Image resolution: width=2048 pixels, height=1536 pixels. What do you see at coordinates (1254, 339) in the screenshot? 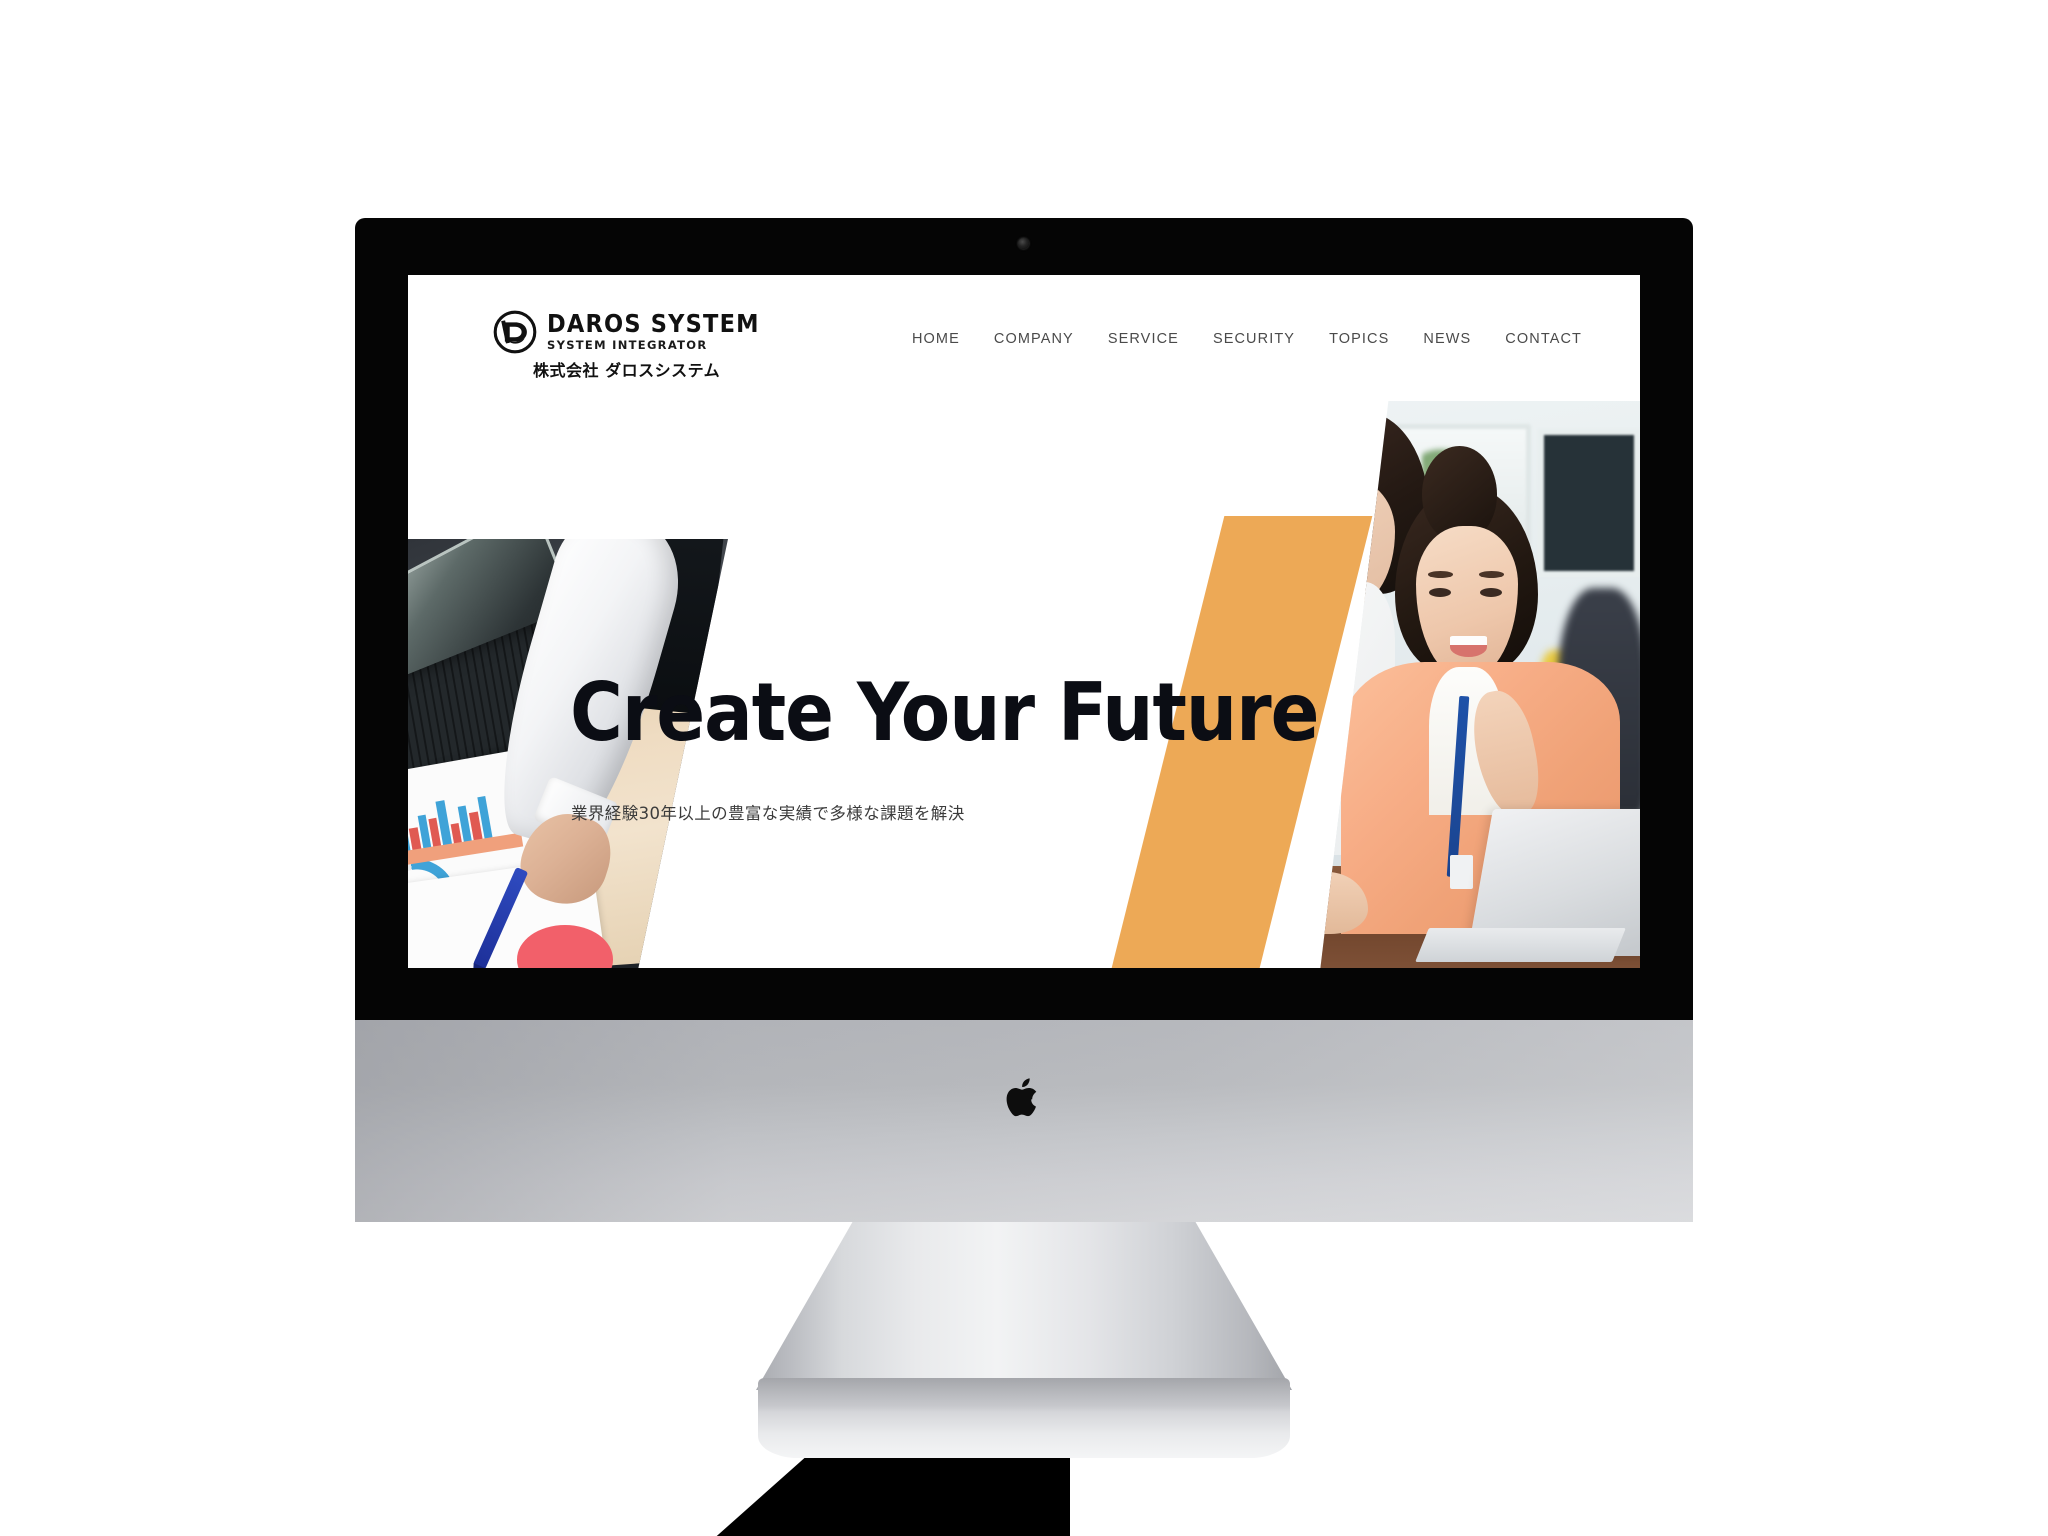
I see `nav-item-security: SECURITY` at bounding box center [1254, 339].